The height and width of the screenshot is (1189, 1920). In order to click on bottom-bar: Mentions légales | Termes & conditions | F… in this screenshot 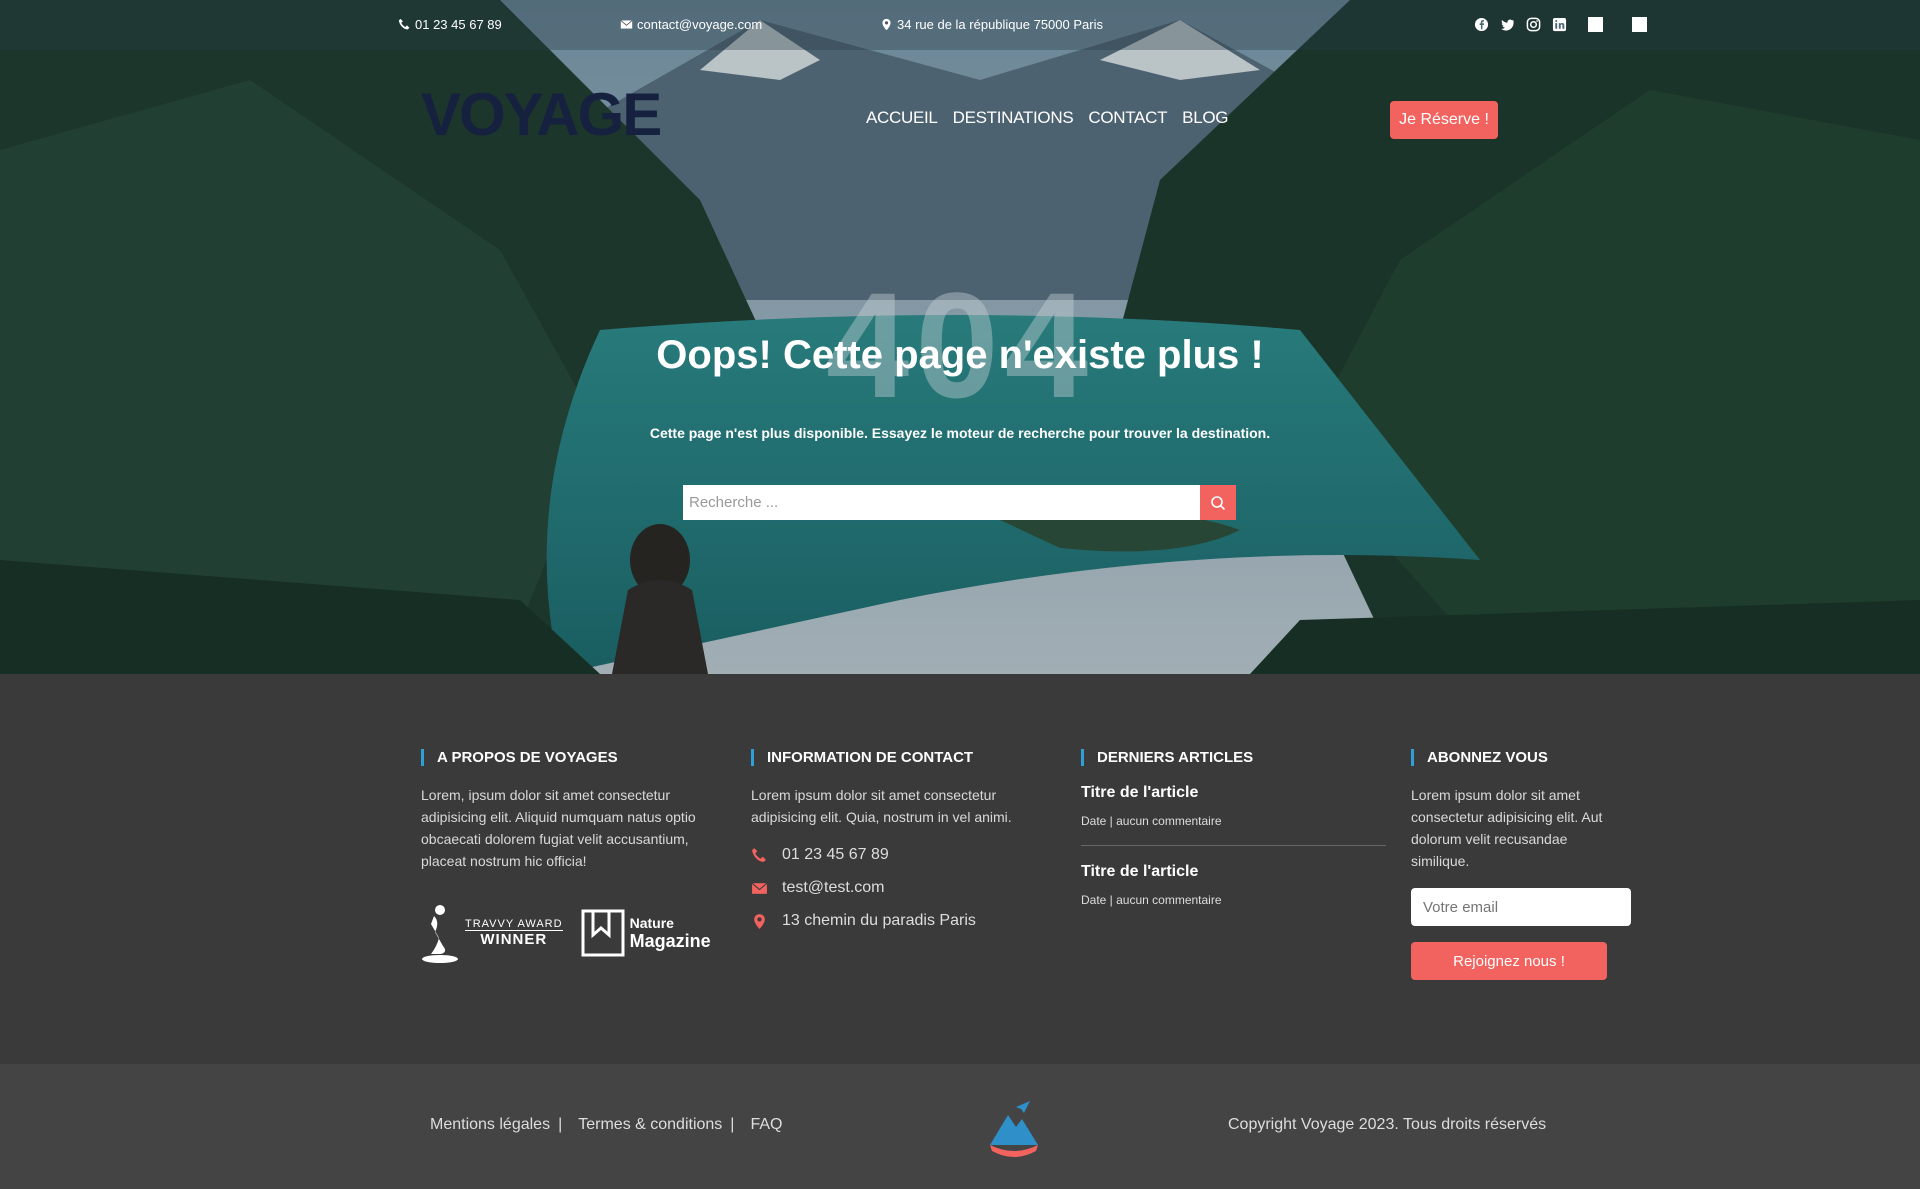, I will do `click(960, 1126)`.